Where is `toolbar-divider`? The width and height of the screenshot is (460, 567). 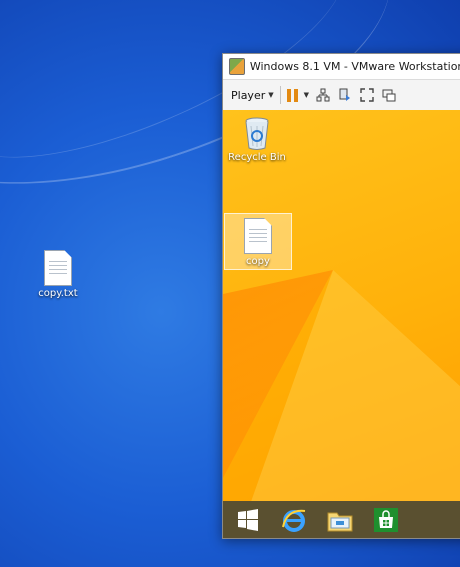 toolbar-divider is located at coordinates (280, 95).